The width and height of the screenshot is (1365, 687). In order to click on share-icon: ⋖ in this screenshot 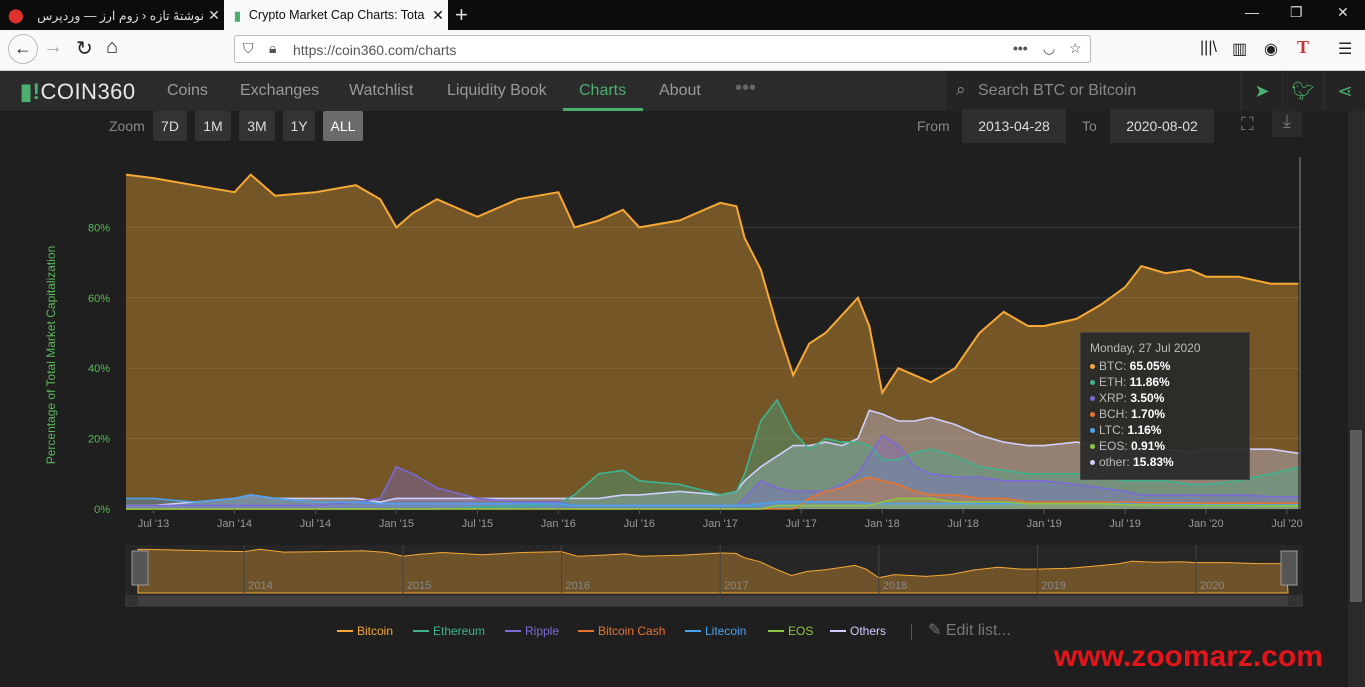, I will do `click(1345, 91)`.